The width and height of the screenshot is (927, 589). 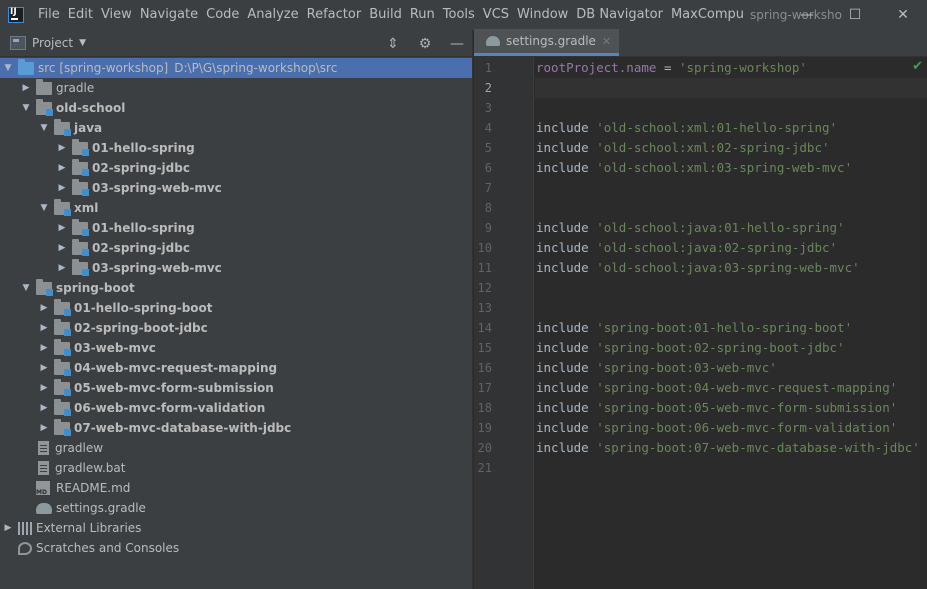 I want to click on menu-file: File, so click(x=49, y=15).